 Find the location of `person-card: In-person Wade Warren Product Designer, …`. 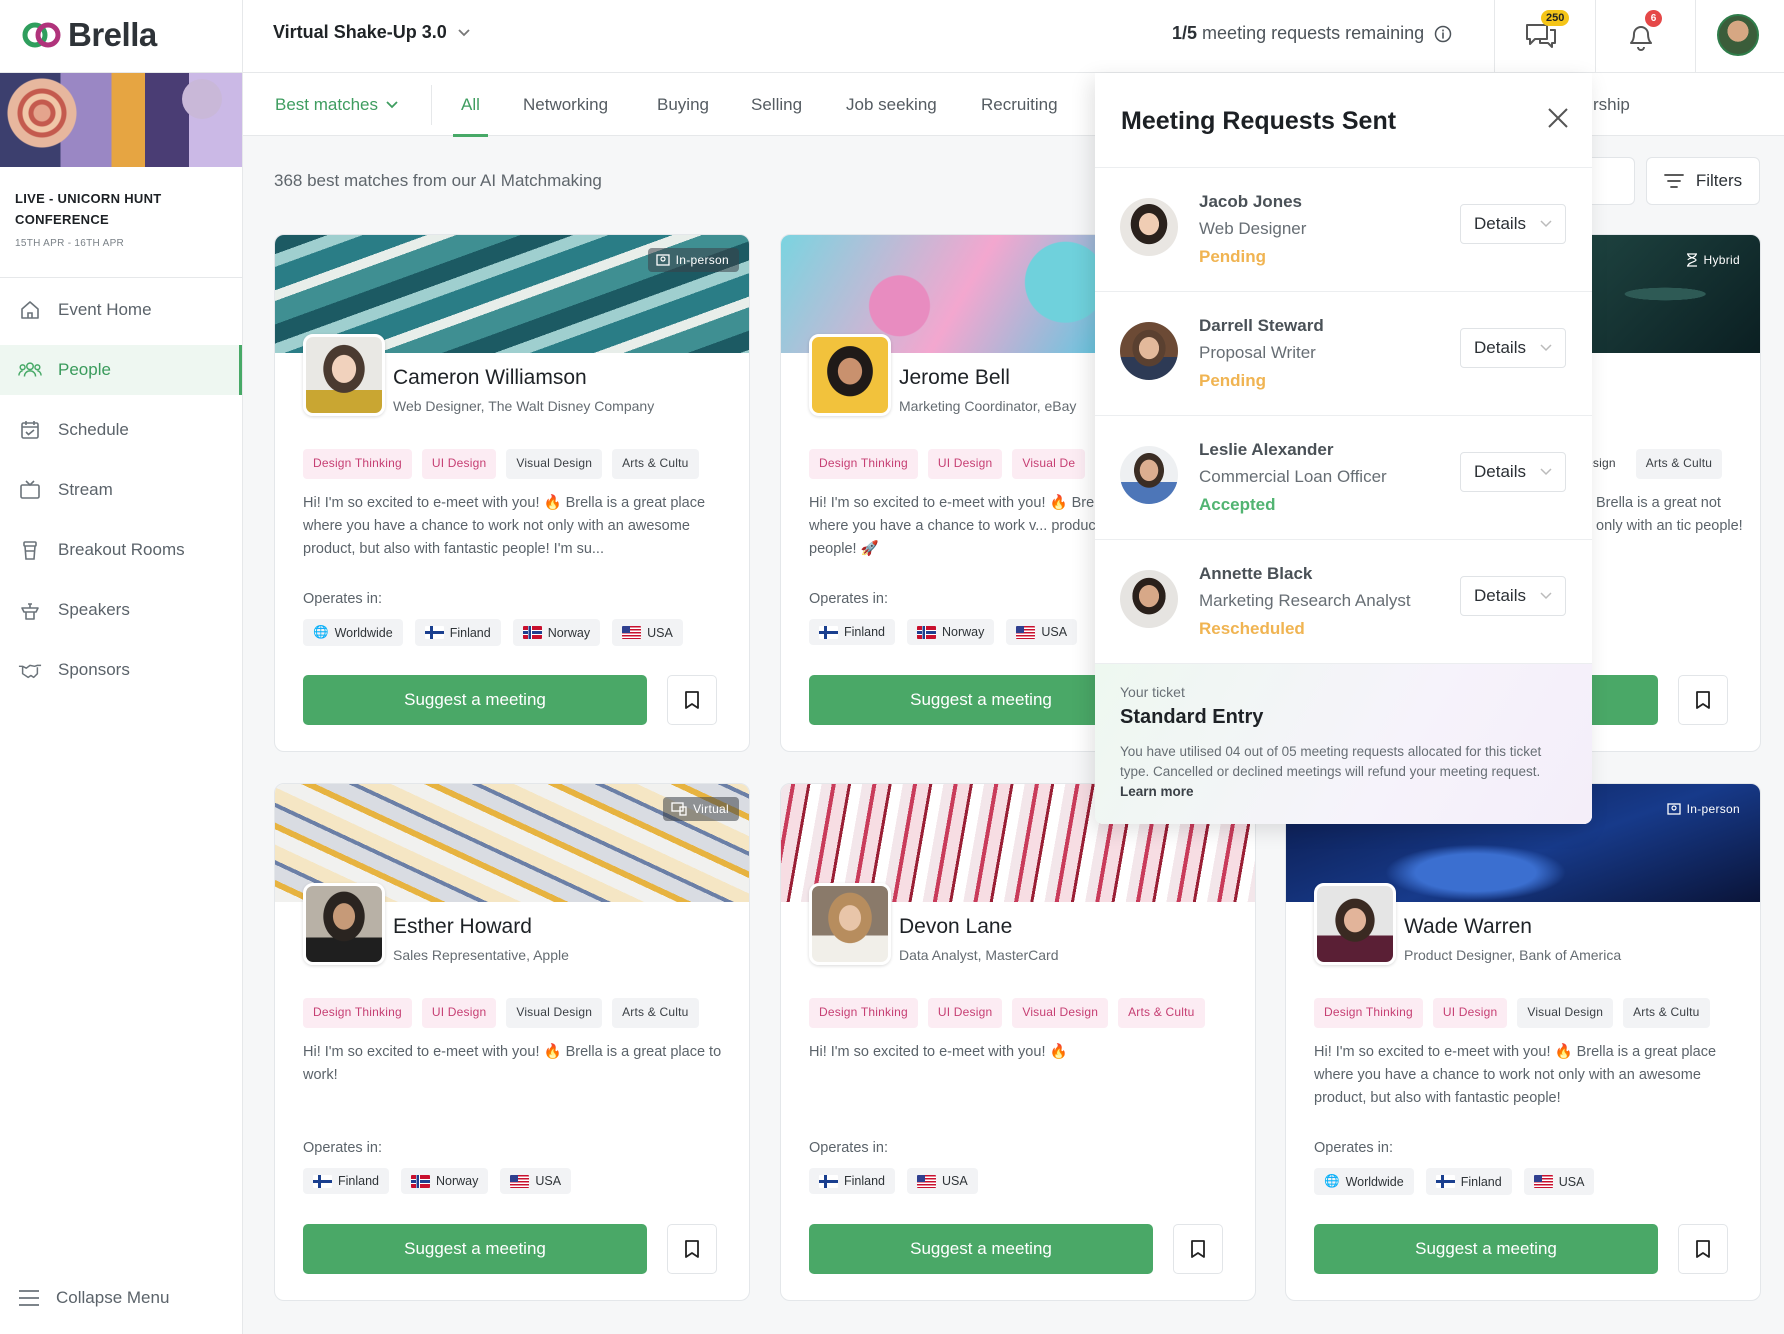

person-card: In-person Wade Warren Product Designer, … is located at coordinates (1523, 1042).